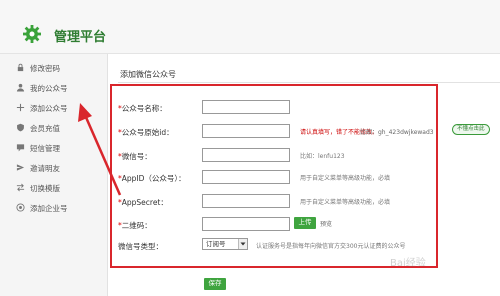 Image resolution: width=500 pixels, height=296 pixels. Describe the element at coordinates (20, 207) in the screenshot. I see `briefcase-icon` at that location.